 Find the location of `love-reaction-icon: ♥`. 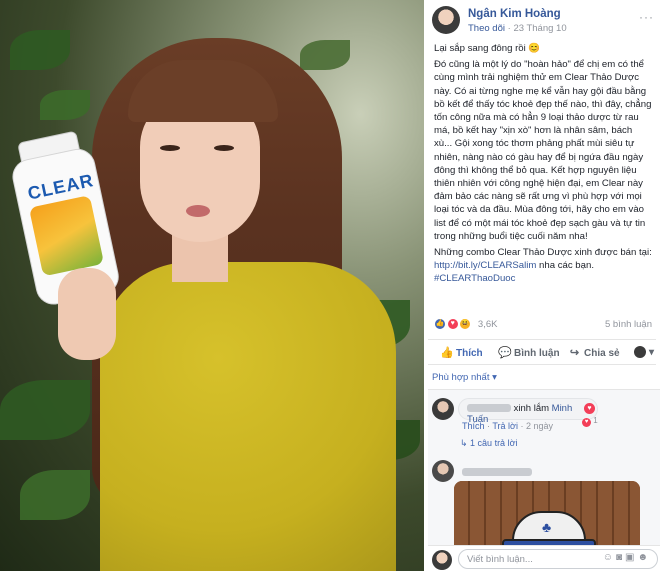

love-reaction-icon: ♥ is located at coordinates (452, 324).